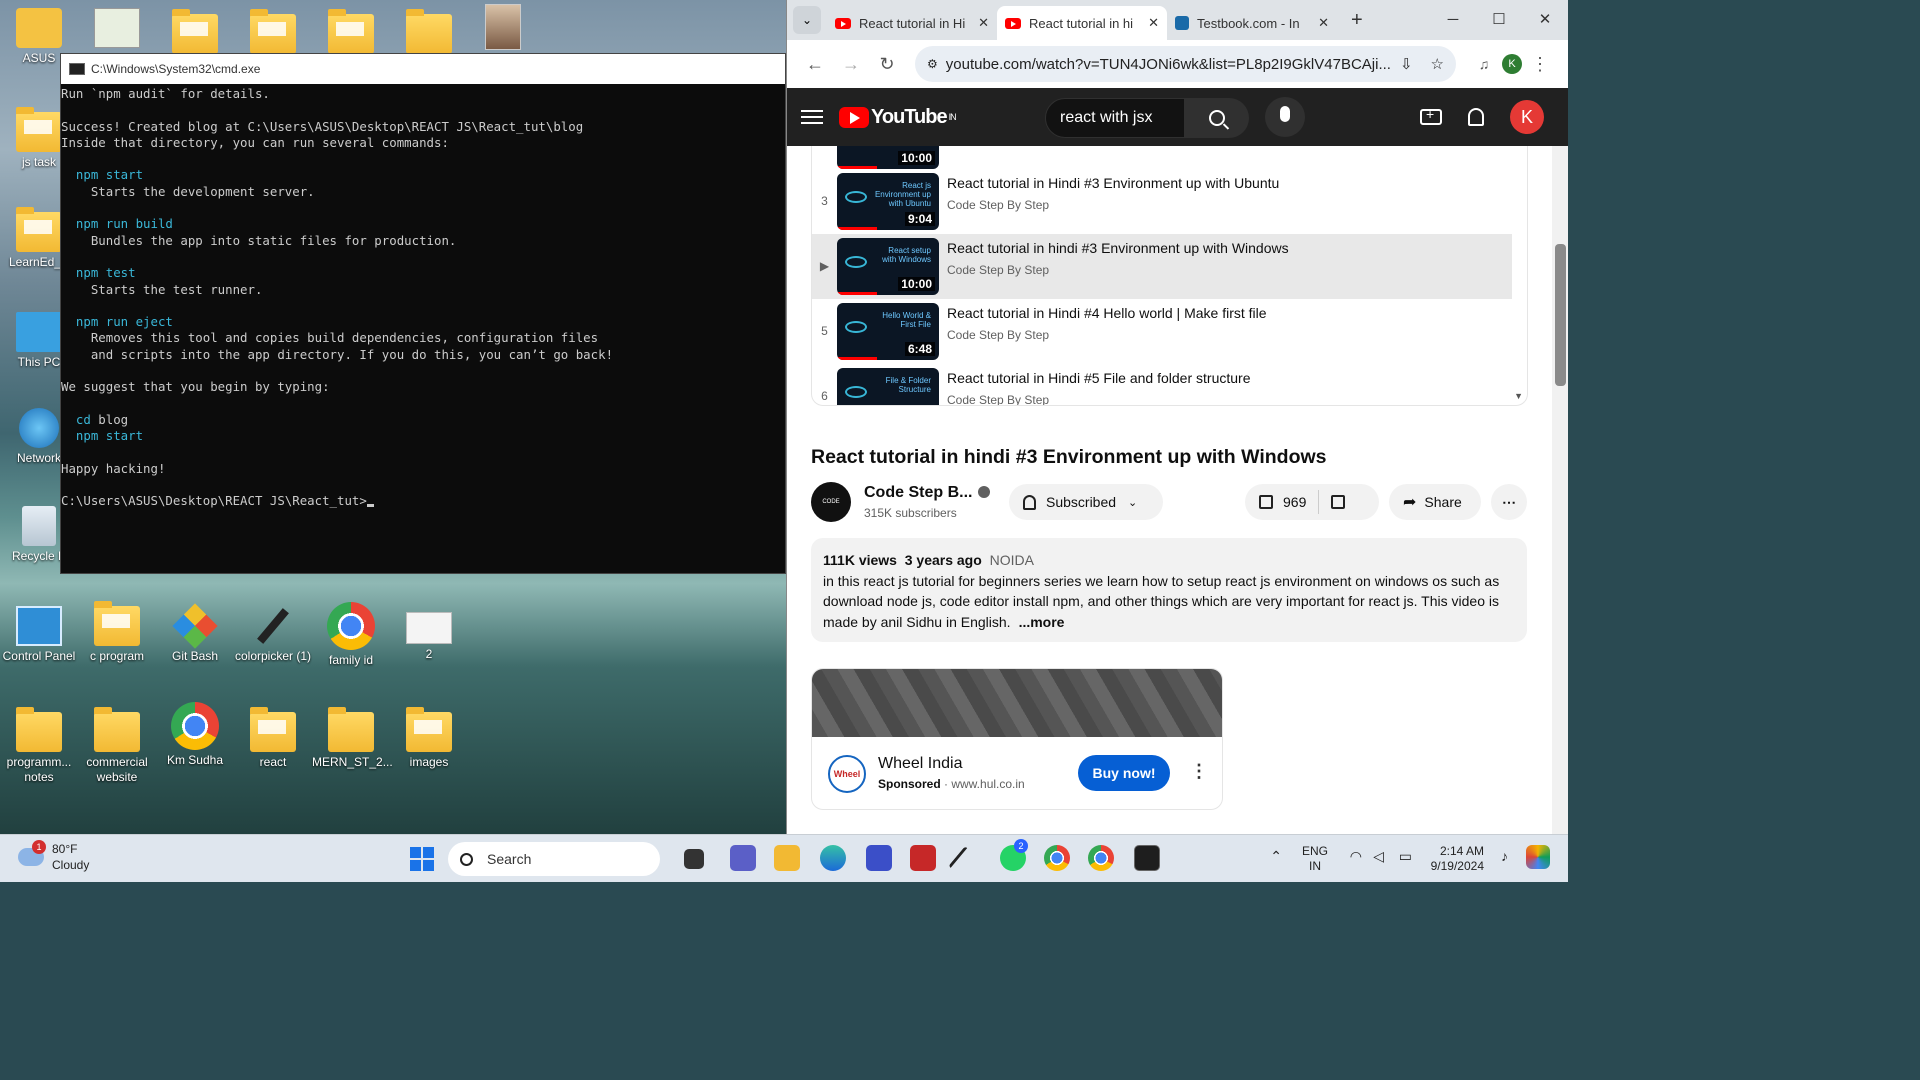 The width and height of the screenshot is (1920, 1080). Describe the element at coordinates (1042, 622) in the screenshot. I see `more-link: ...more` at that location.